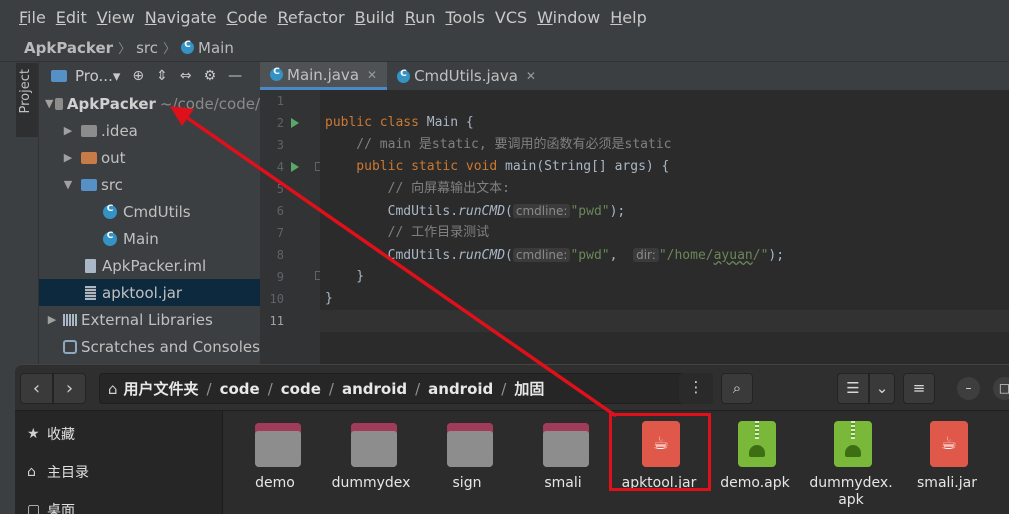 This screenshot has width=1009, height=514. Describe the element at coordinates (280, 167) in the screenshot. I see `line-number: 4` at that location.